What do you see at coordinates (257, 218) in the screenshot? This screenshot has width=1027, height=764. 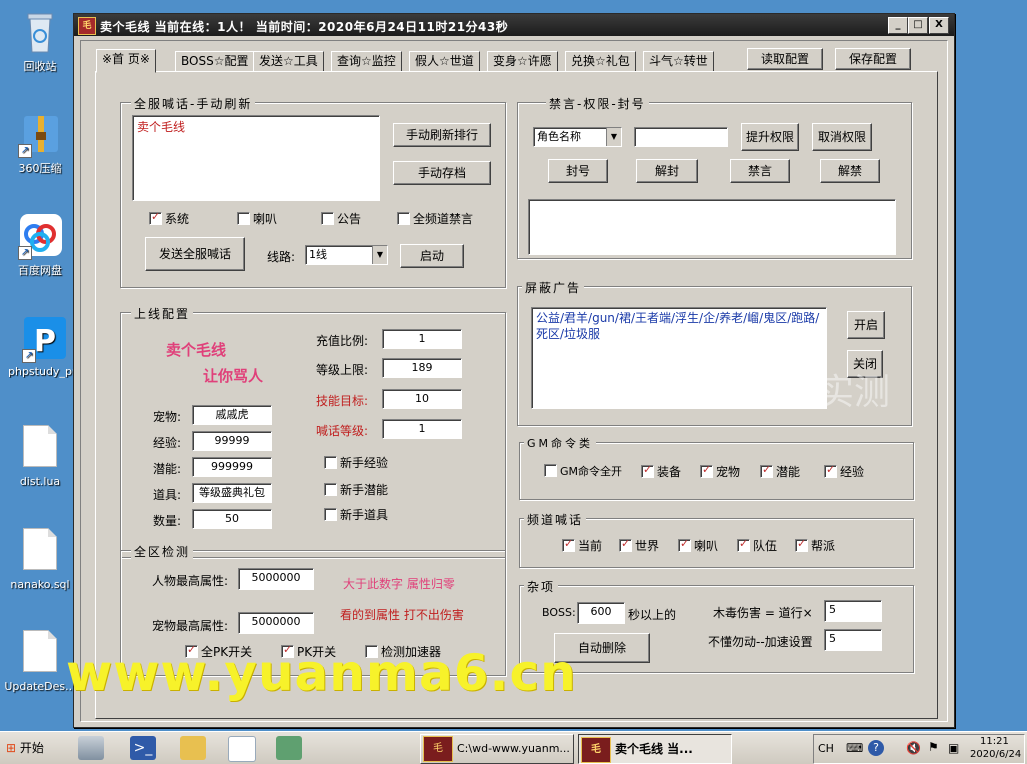 I see `horn-checkbox: 喇叭` at bounding box center [257, 218].